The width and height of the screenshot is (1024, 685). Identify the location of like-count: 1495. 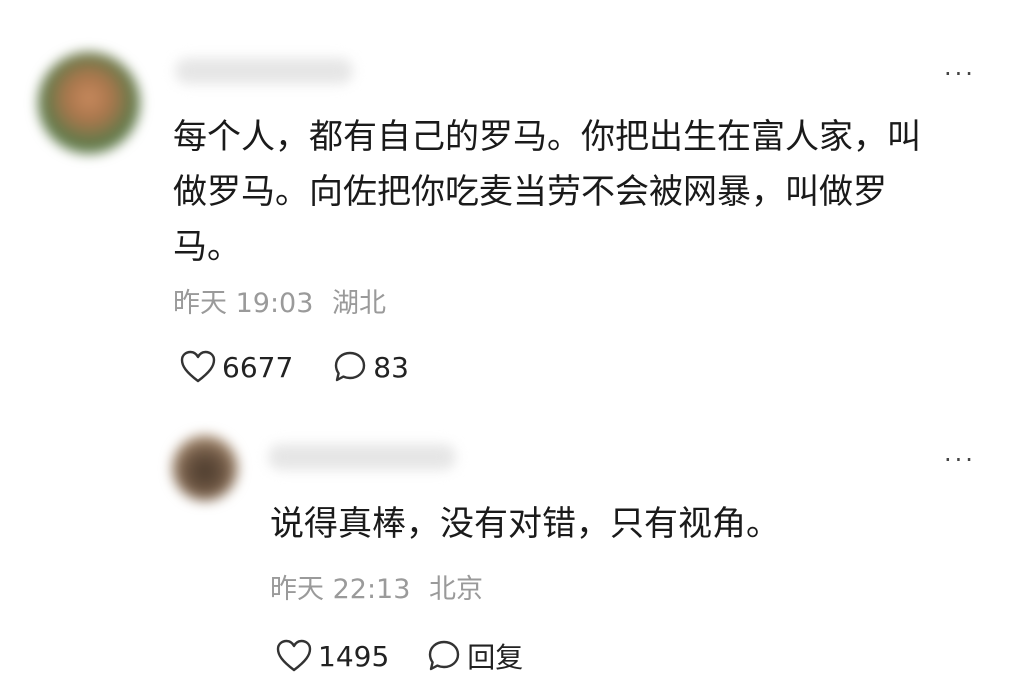
(354, 656).